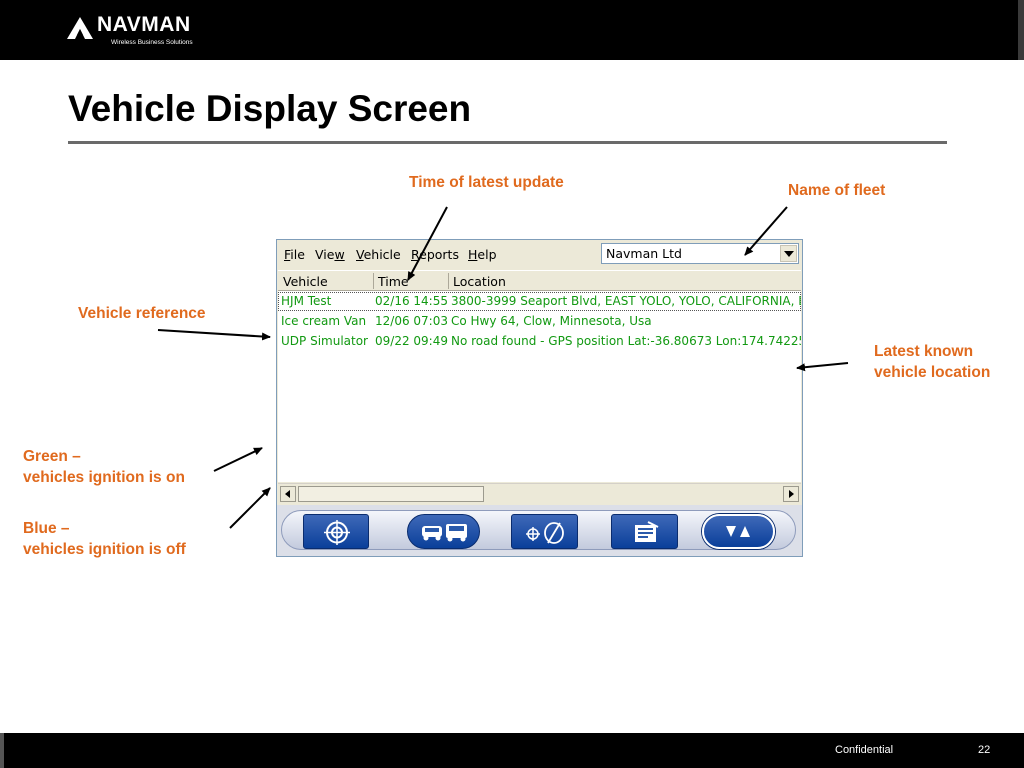 This screenshot has width=1024, height=768. What do you see at coordinates (822, 367) in the screenshot?
I see `arrow-latest-location` at bounding box center [822, 367].